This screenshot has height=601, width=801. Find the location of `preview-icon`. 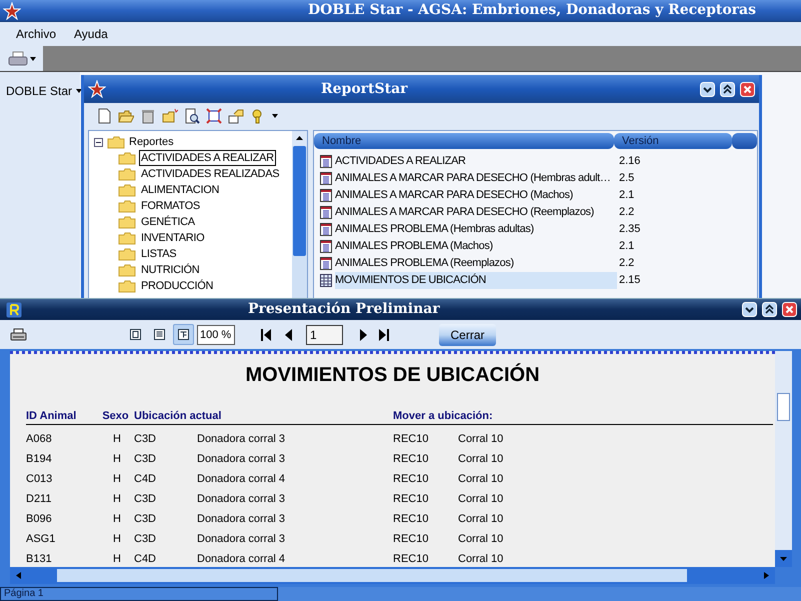

preview-icon is located at coordinates (192, 116).